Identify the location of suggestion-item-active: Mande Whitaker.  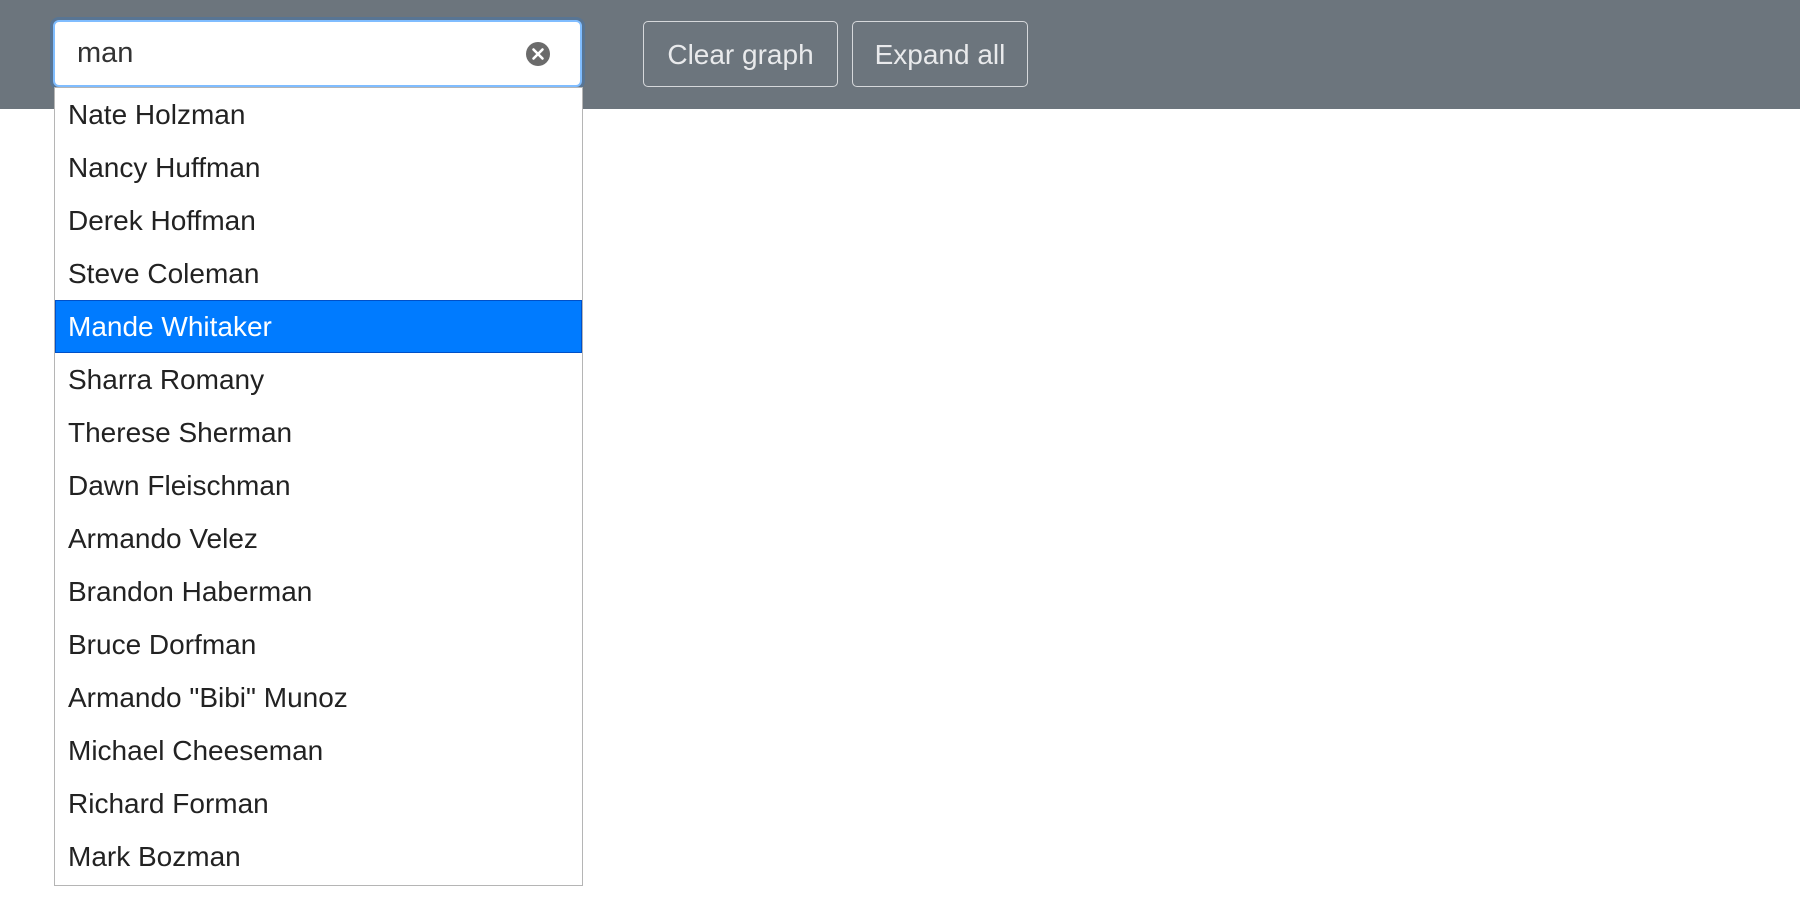
(318, 326).